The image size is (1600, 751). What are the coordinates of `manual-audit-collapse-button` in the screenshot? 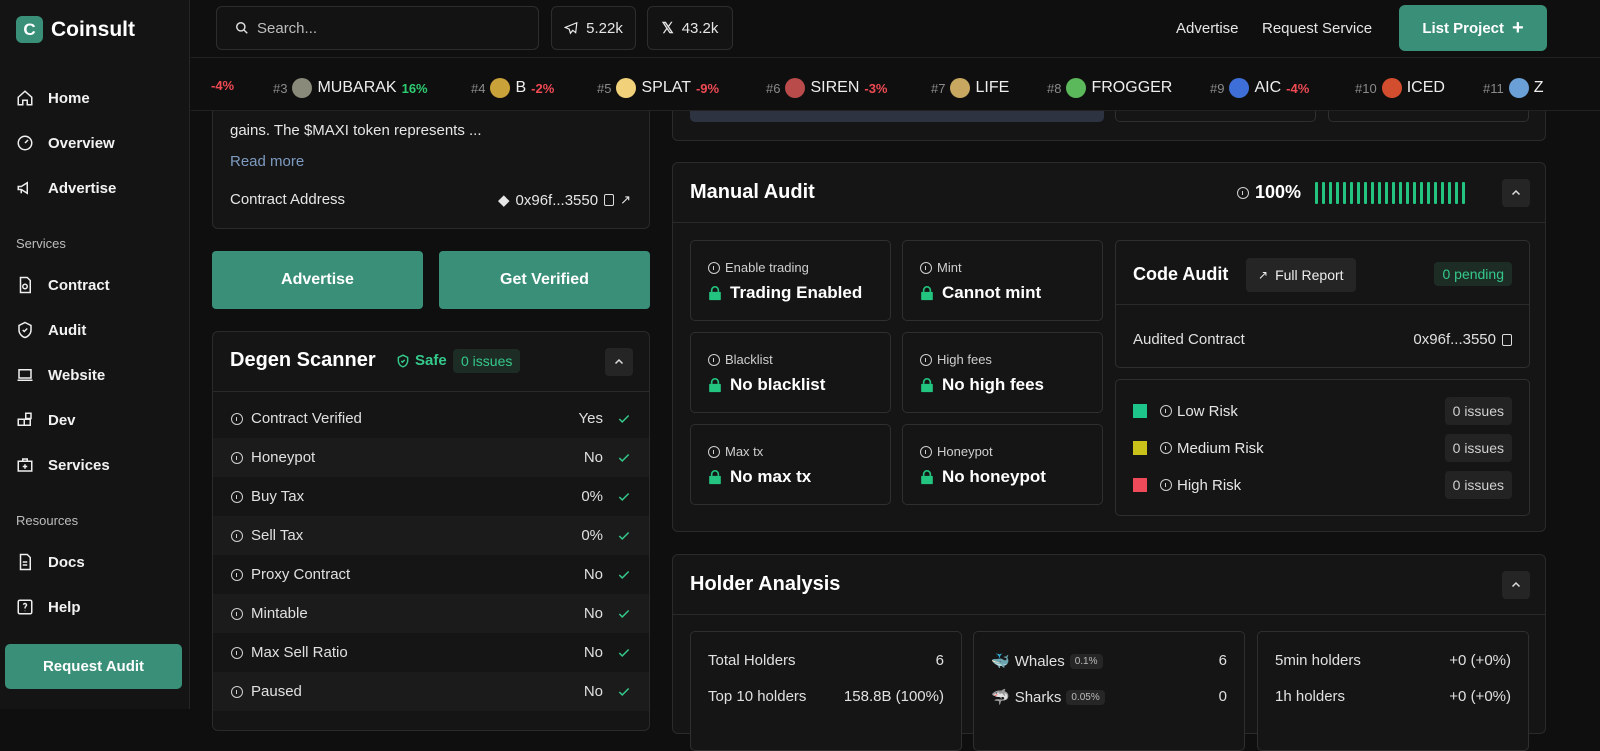 It's located at (1516, 193).